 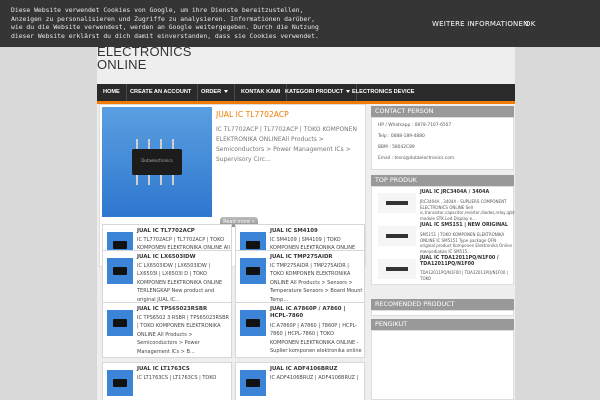 I want to click on nav-item-create-account: CREATE AN ACCOUNT, so click(x=161, y=92).